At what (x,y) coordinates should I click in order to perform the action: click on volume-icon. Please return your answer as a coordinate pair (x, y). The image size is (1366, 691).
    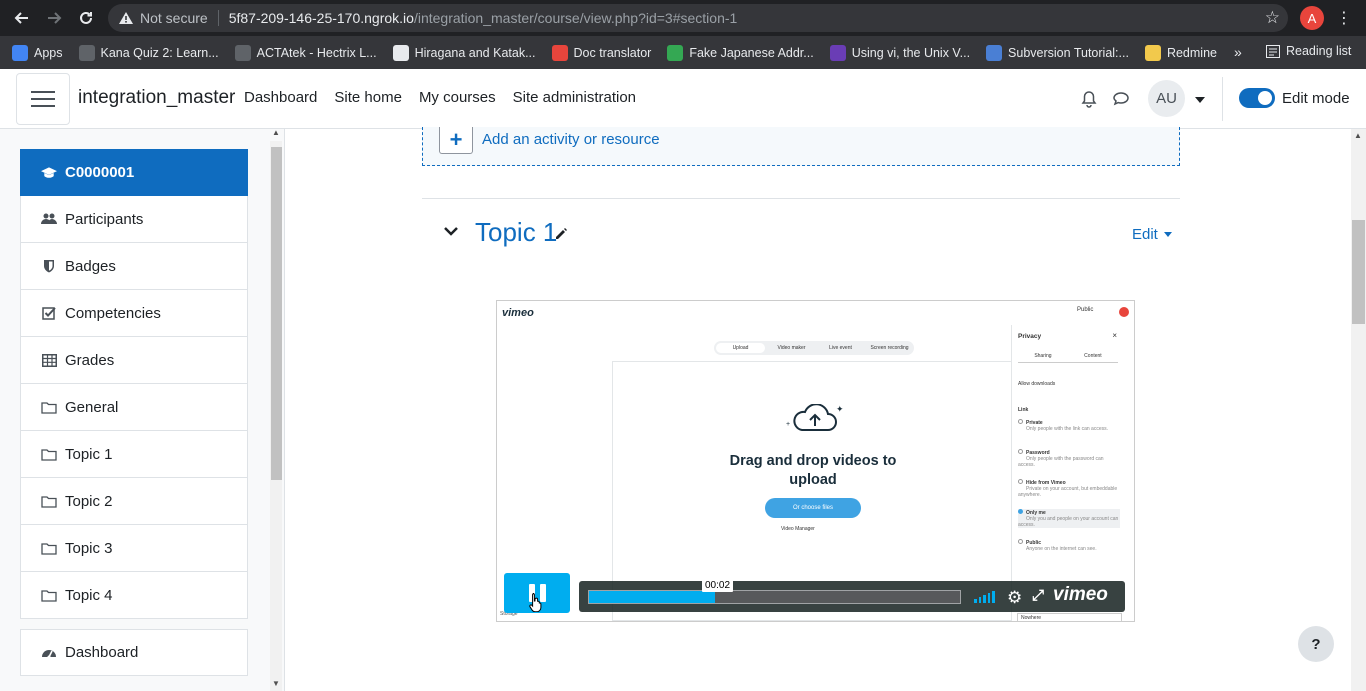
    Looking at the image, I should click on (984, 596).